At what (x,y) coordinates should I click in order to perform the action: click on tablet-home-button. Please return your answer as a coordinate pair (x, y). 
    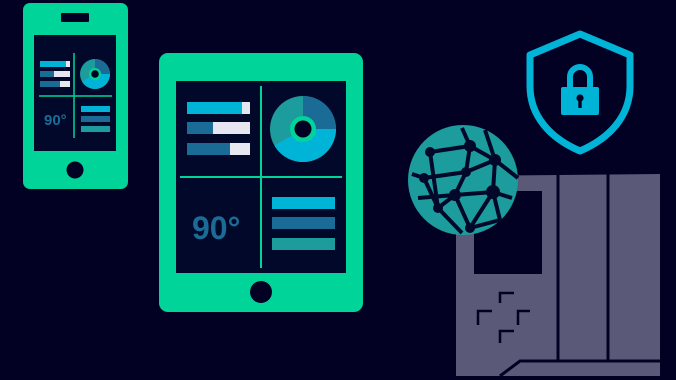
    Looking at the image, I should click on (261, 292).